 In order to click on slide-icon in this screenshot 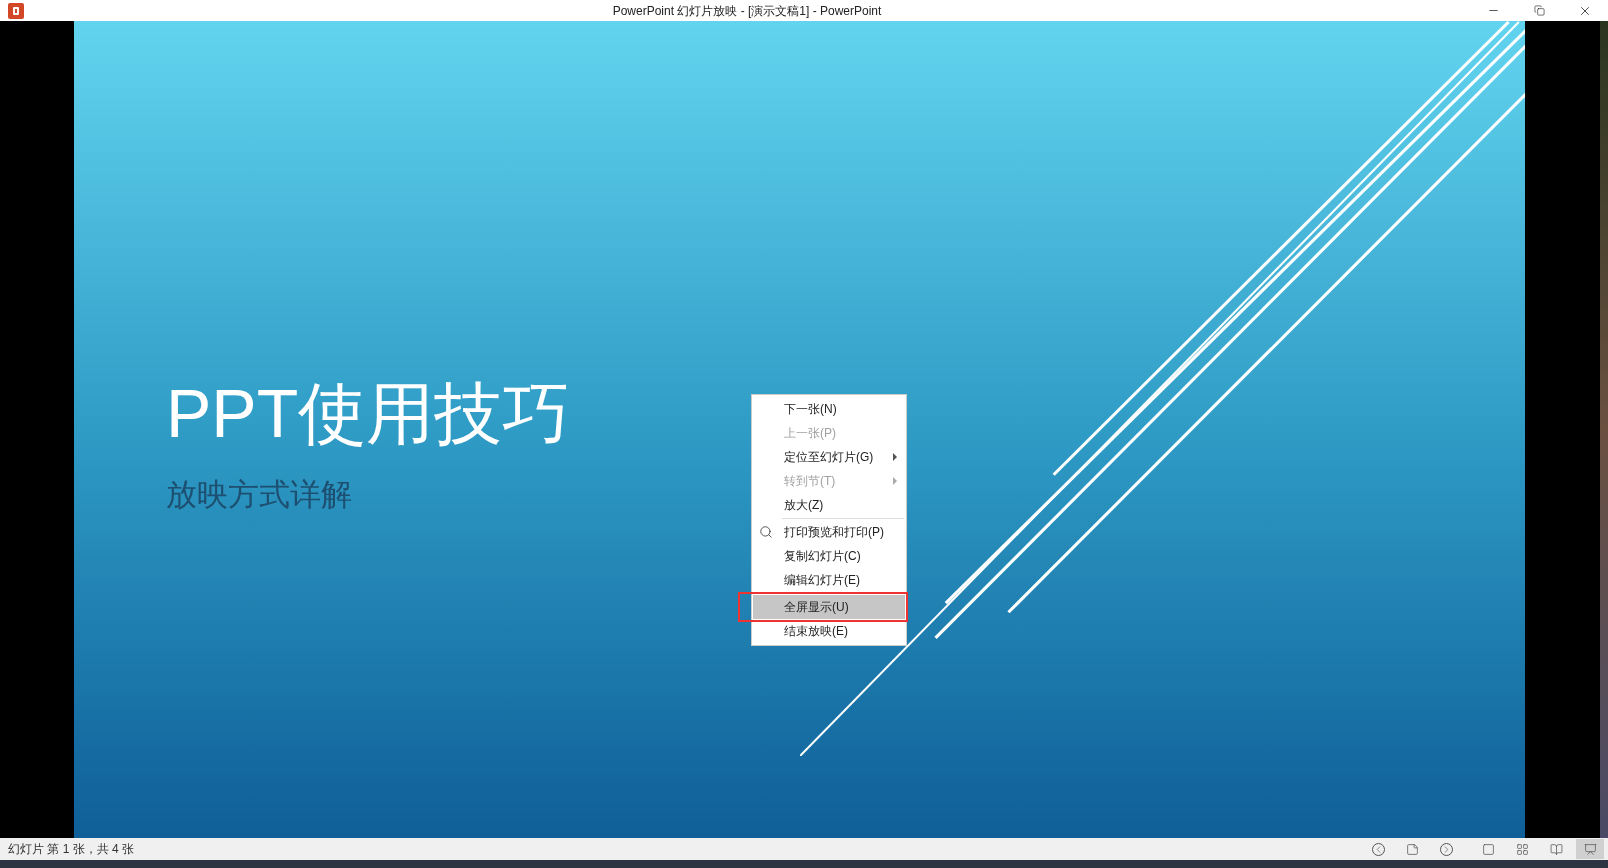, I will do `click(1412, 849)`.